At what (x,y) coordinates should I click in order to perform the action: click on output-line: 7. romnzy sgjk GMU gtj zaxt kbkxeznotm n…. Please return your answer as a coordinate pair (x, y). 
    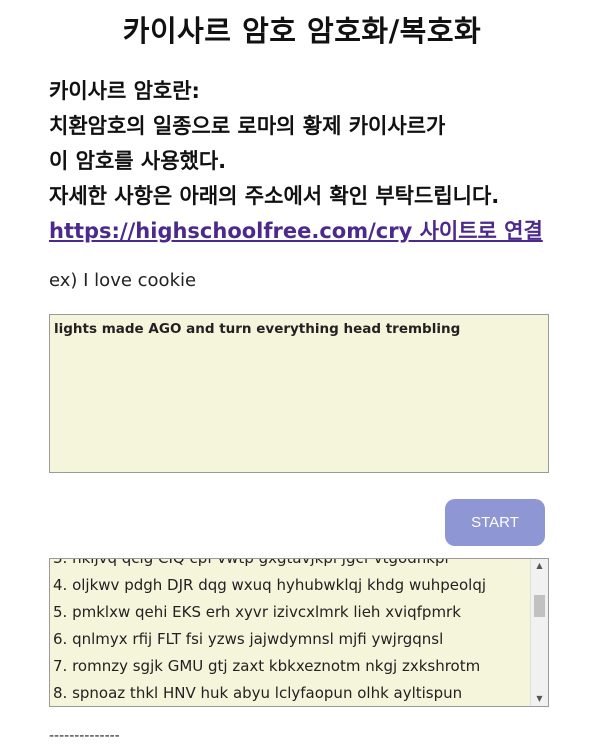
    Looking at the image, I should click on (267, 666).